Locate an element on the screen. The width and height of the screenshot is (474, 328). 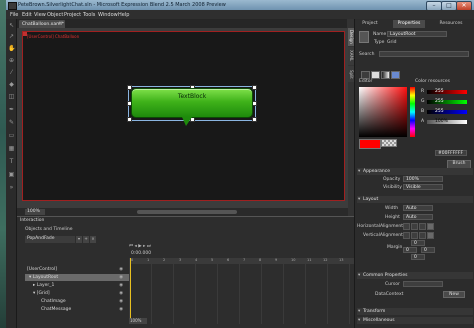
rectangle-tool-icon: ▭ is located at coordinates (11, 135).